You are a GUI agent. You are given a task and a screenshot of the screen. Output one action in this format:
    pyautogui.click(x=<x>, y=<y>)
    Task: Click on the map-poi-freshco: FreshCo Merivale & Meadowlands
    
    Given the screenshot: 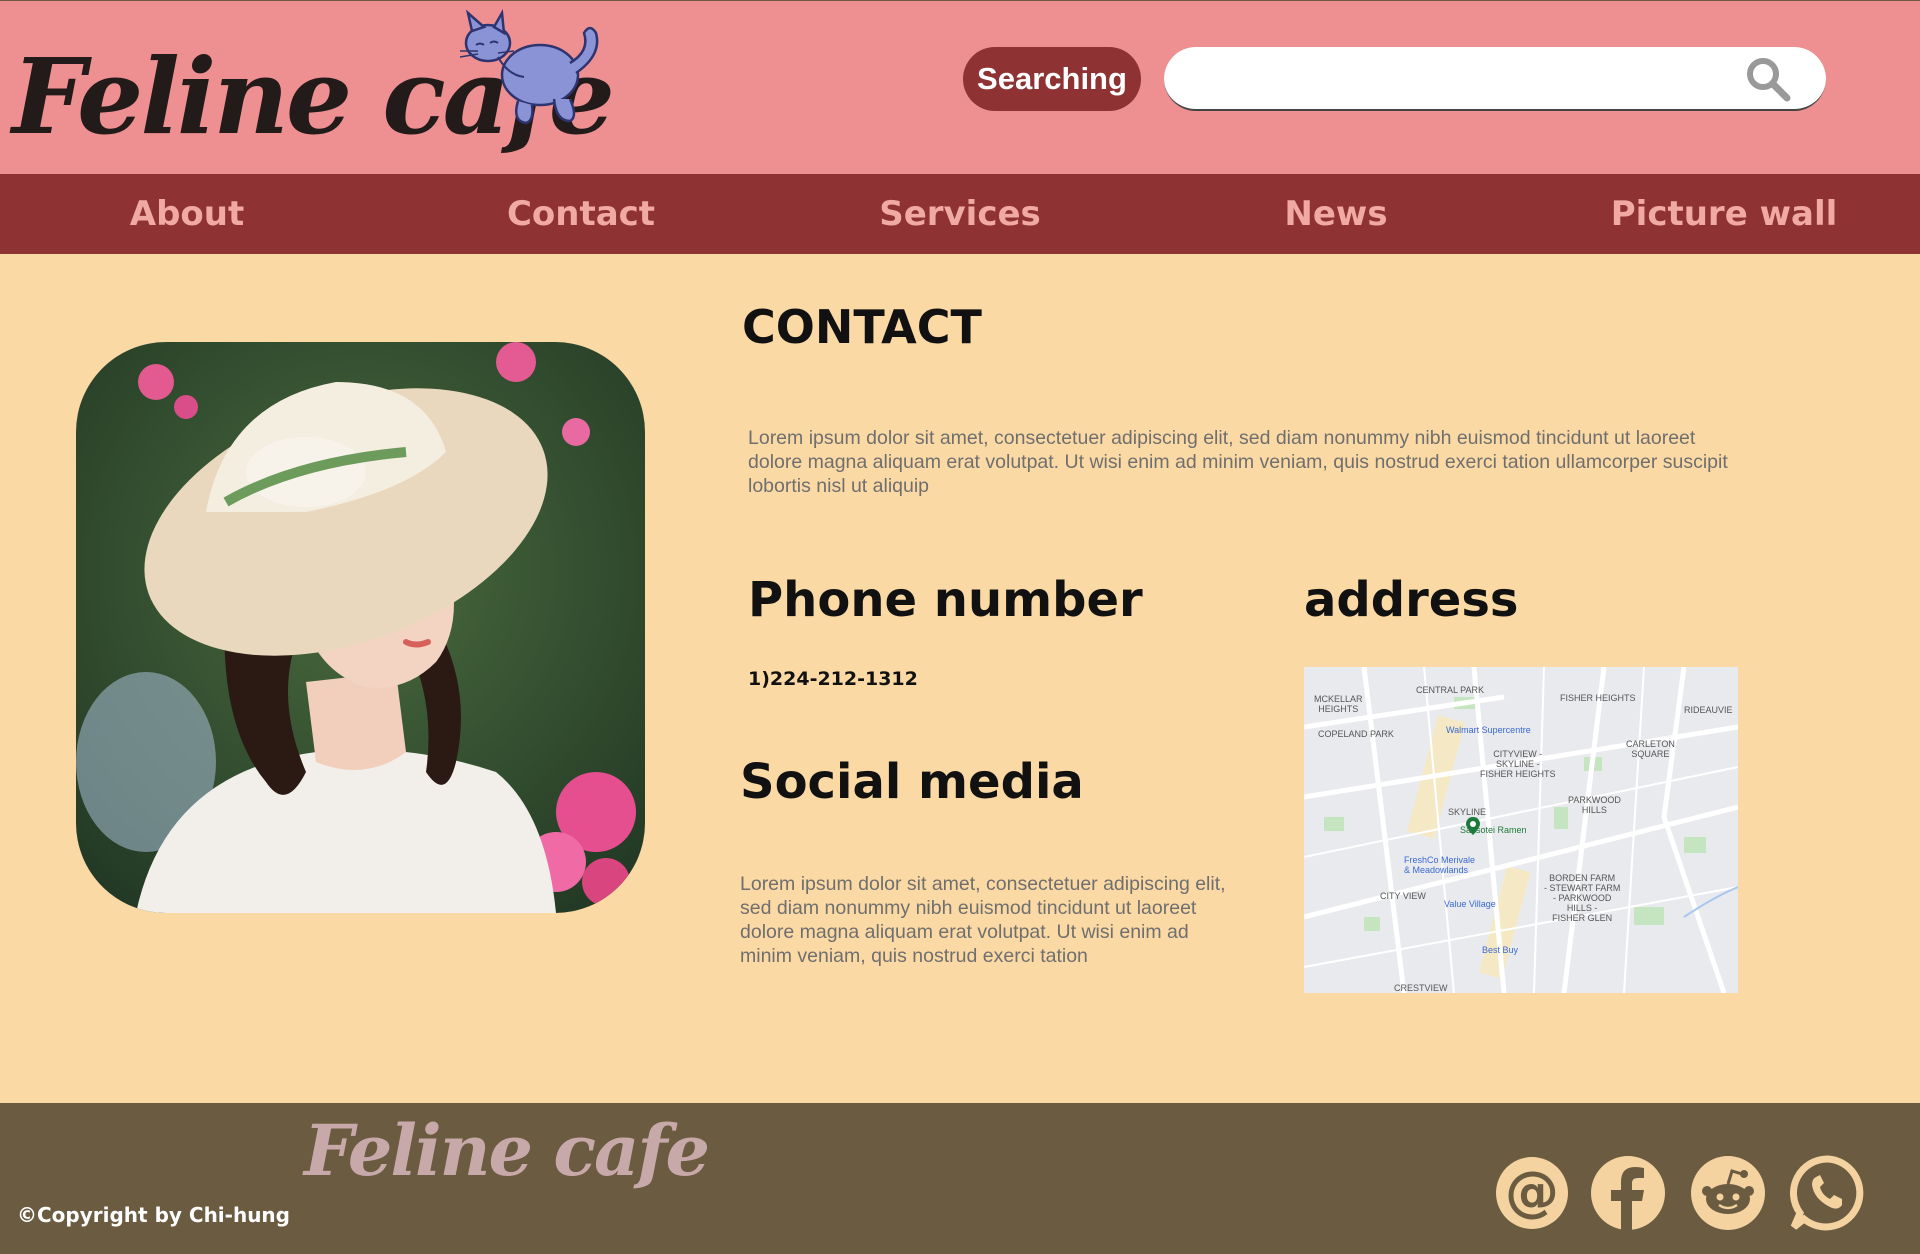 What is the action you would take?
    pyautogui.click(x=1439, y=865)
    